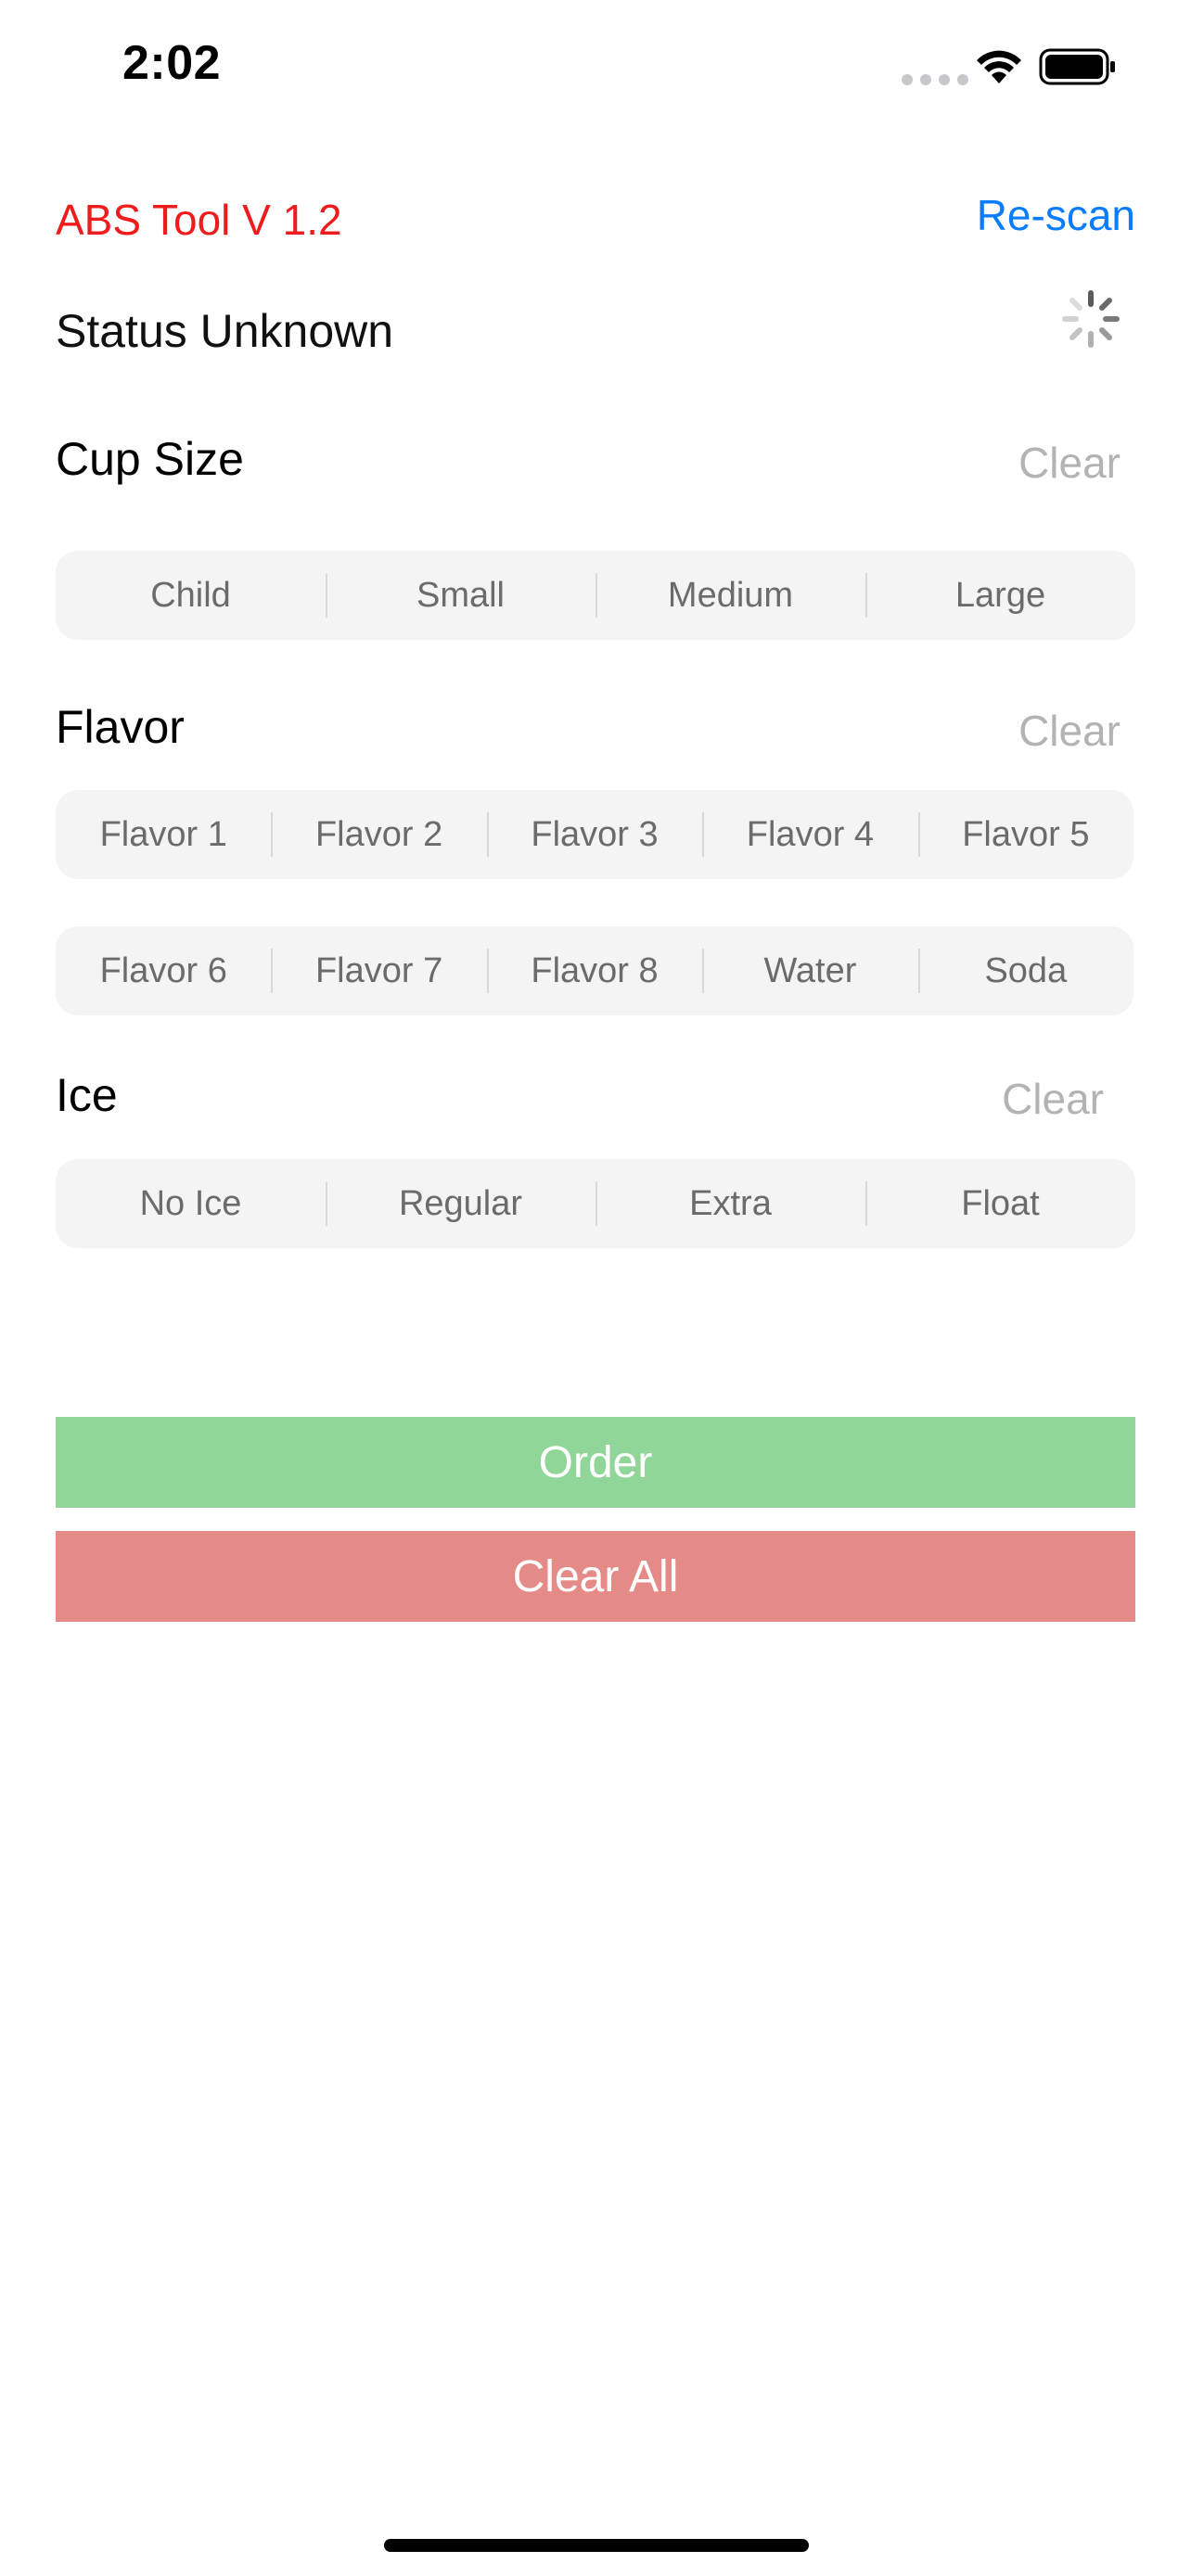 The image size is (1191, 2576). I want to click on cup-size-segmented-control: Child Small Medium Large, so click(595, 595).